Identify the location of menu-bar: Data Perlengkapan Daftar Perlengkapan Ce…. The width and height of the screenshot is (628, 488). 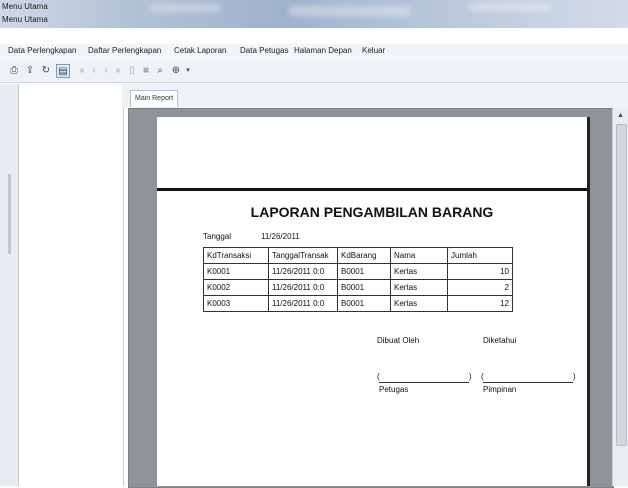
(314, 52).